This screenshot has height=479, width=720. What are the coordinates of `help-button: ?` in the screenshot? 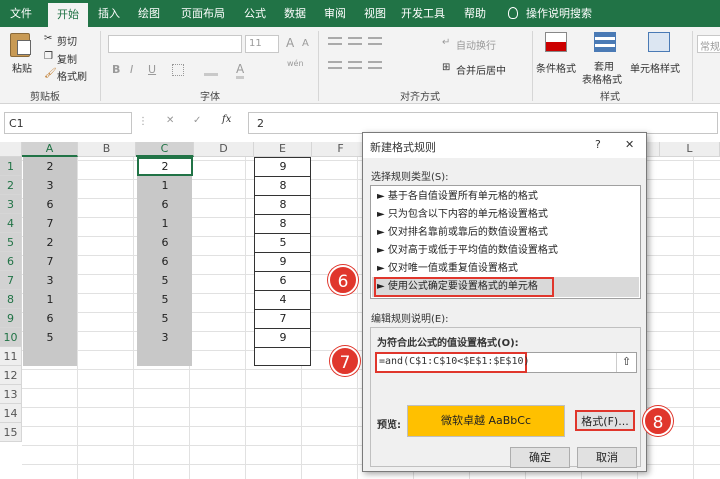 It's located at (598, 144).